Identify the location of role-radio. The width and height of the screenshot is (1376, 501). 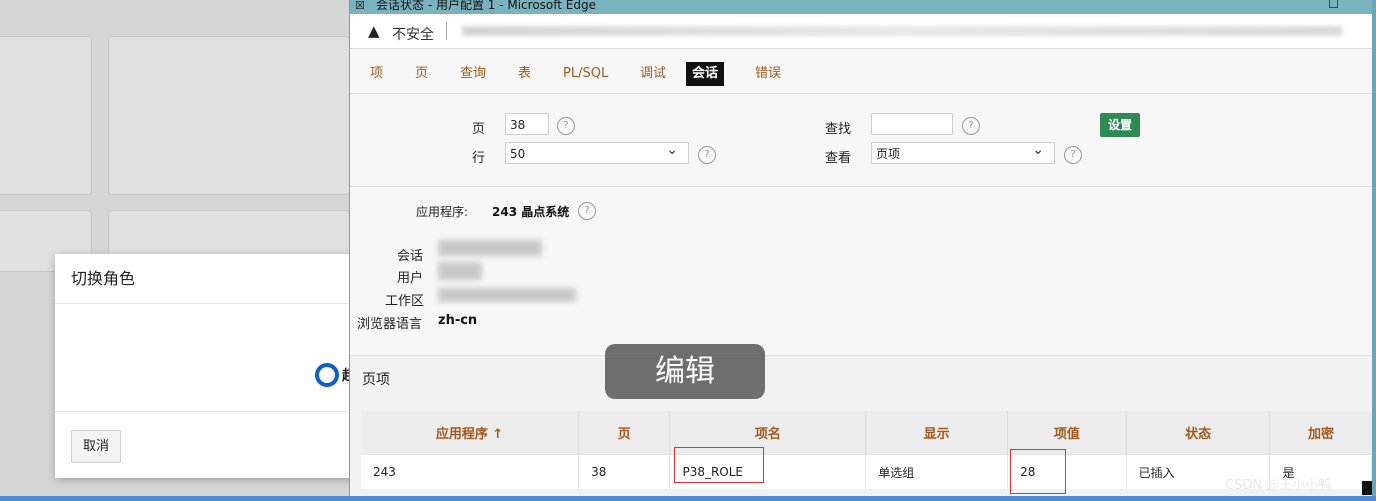
(327, 375).